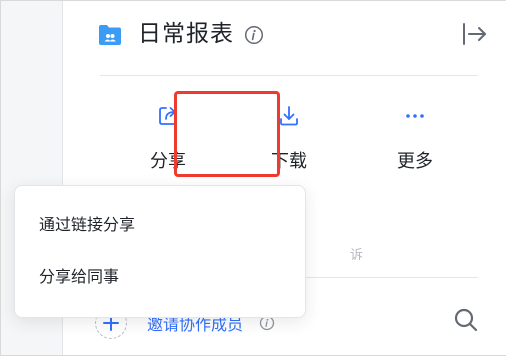  Describe the element at coordinates (289, 135) in the screenshot. I see `download-button: 下载` at that location.